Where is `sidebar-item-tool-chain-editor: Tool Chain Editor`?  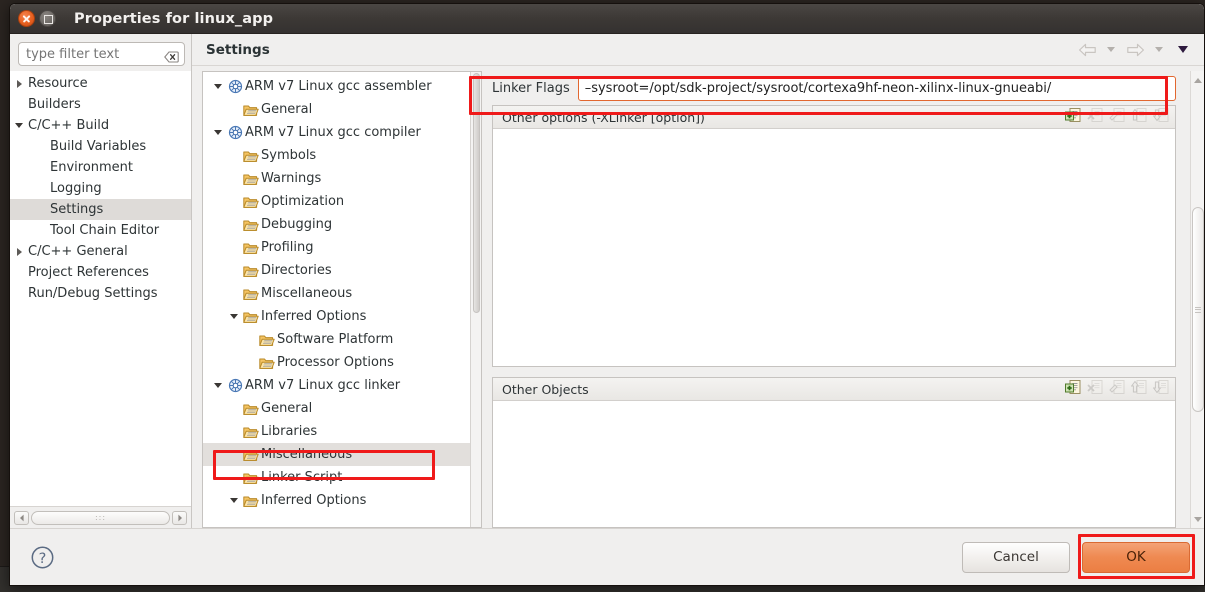 sidebar-item-tool-chain-editor: Tool Chain Editor is located at coordinates (100, 230).